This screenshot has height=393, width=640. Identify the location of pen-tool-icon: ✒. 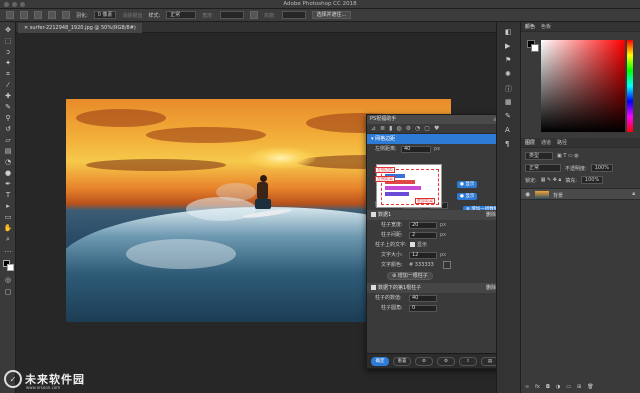
(8, 184).